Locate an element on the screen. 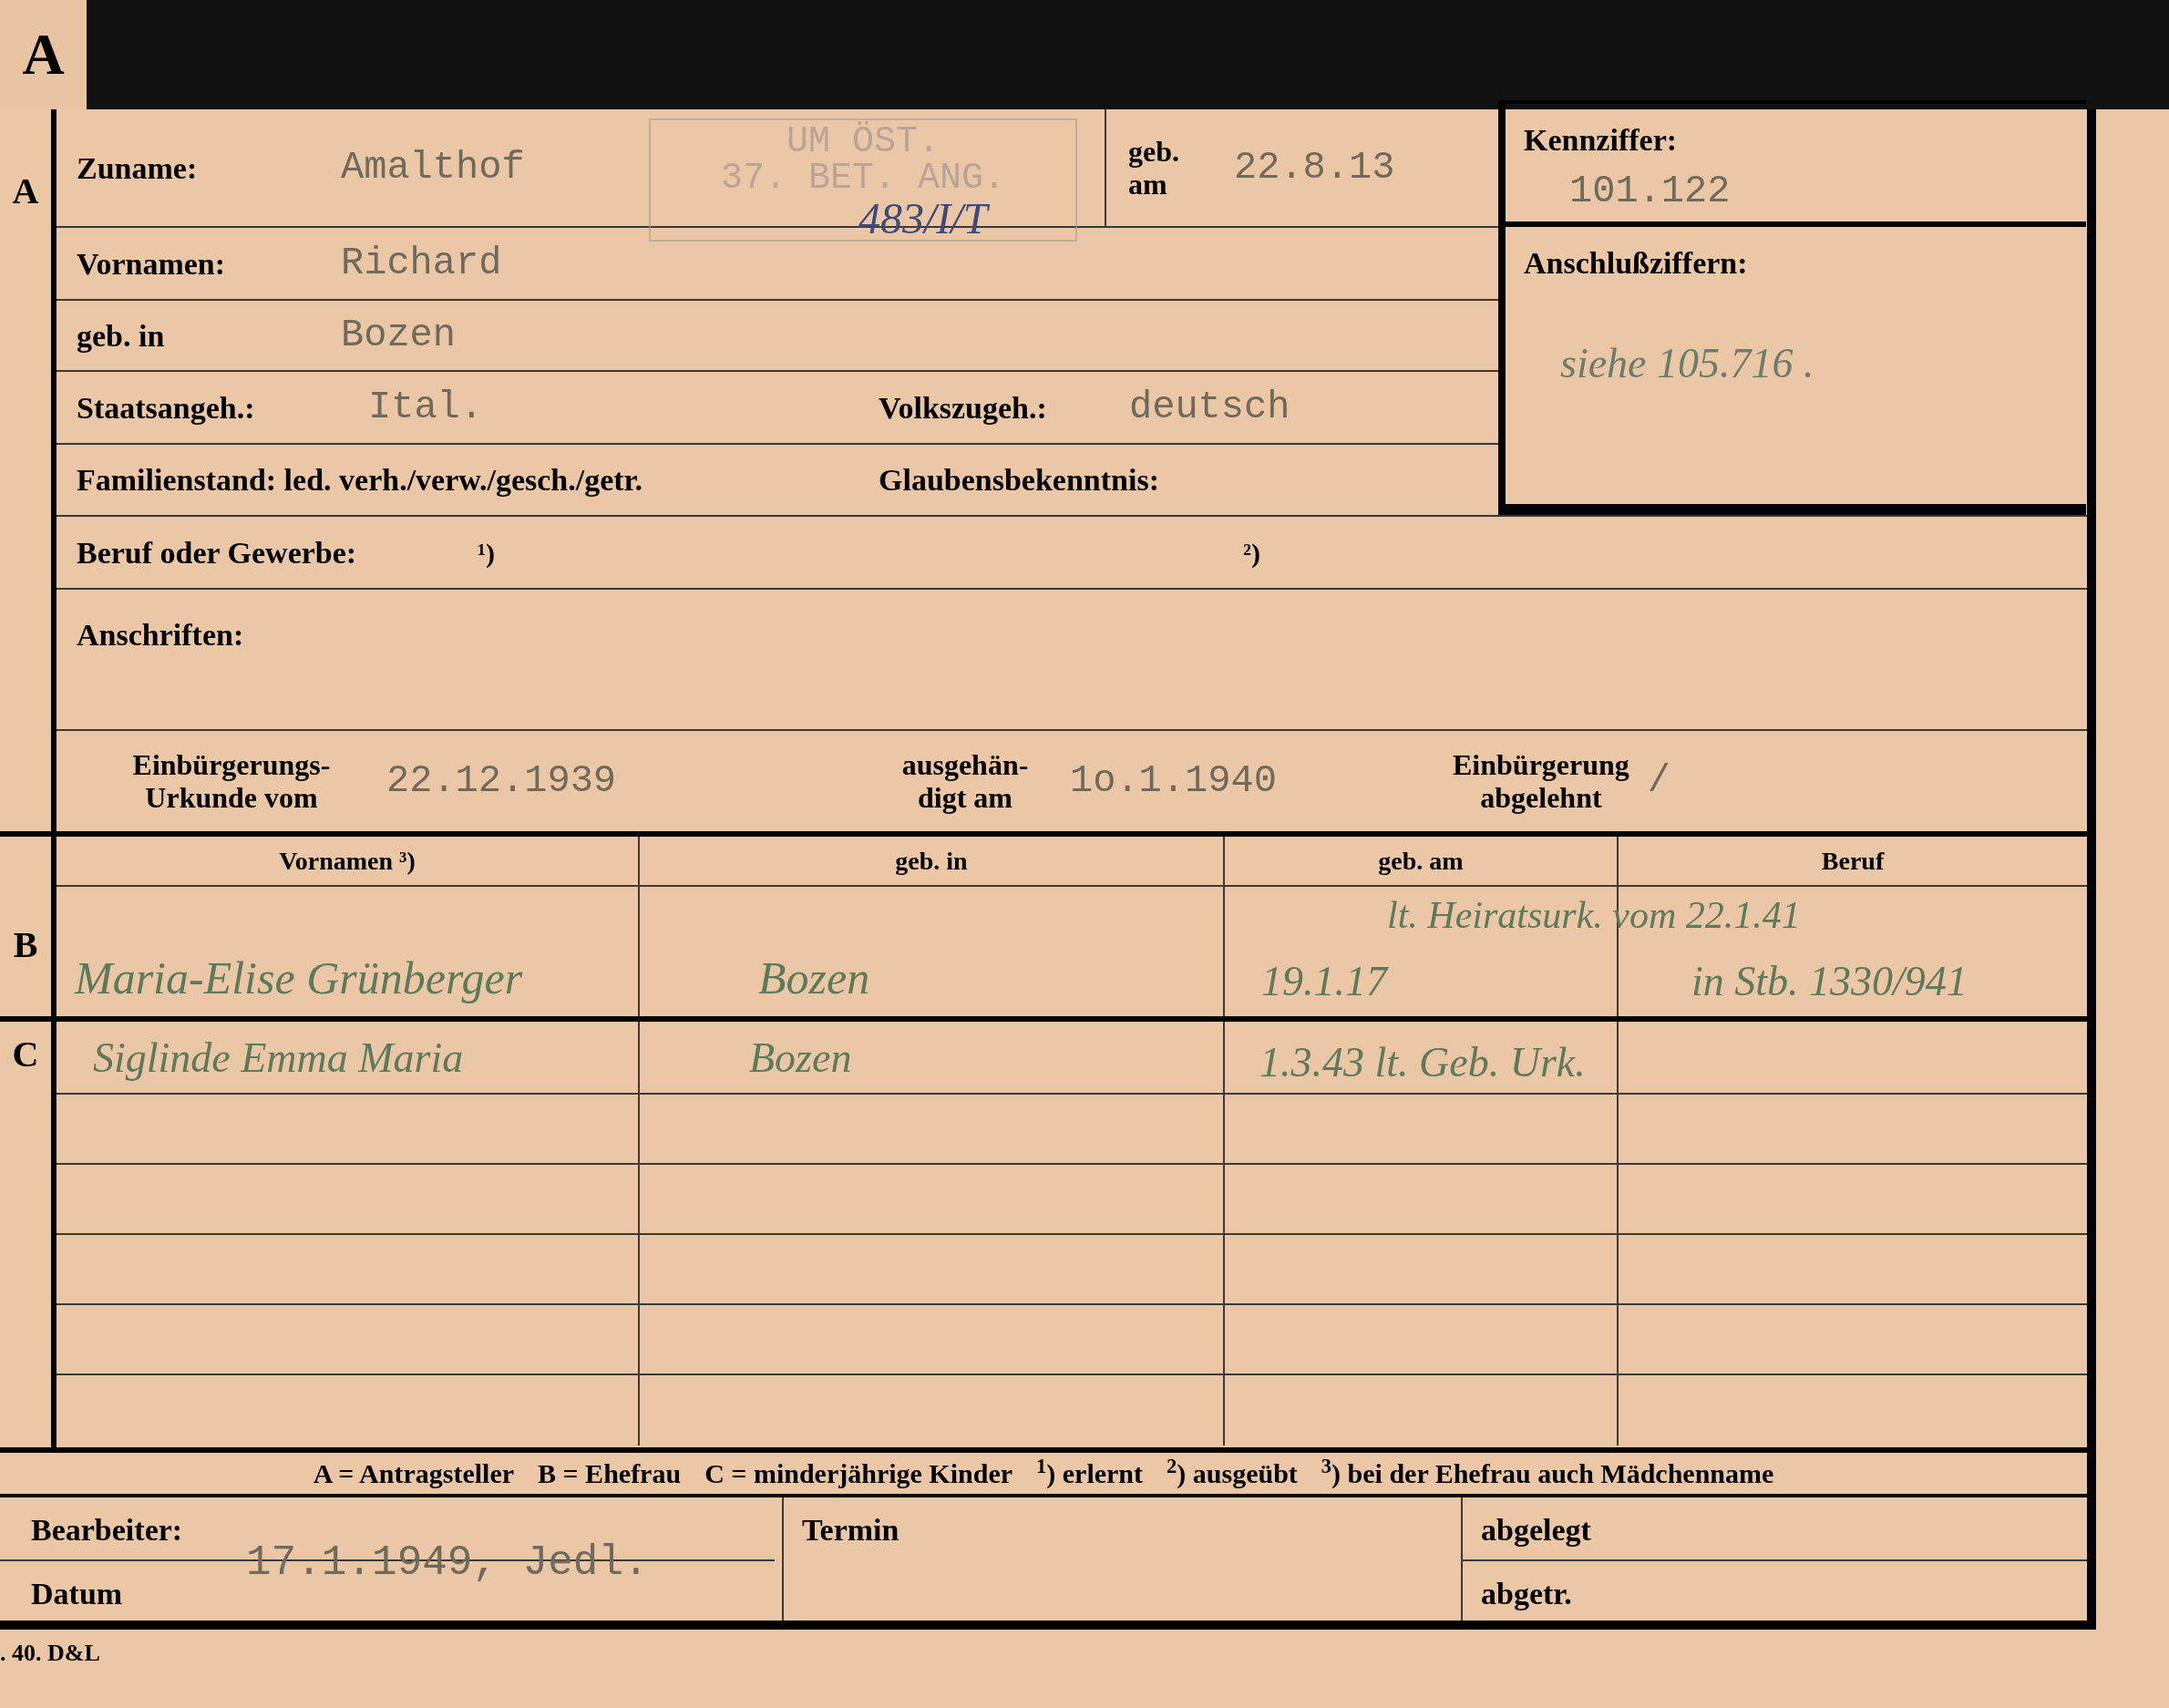 This screenshot has height=1708, width=2169. column-header: geb. in is located at coordinates (932, 861).